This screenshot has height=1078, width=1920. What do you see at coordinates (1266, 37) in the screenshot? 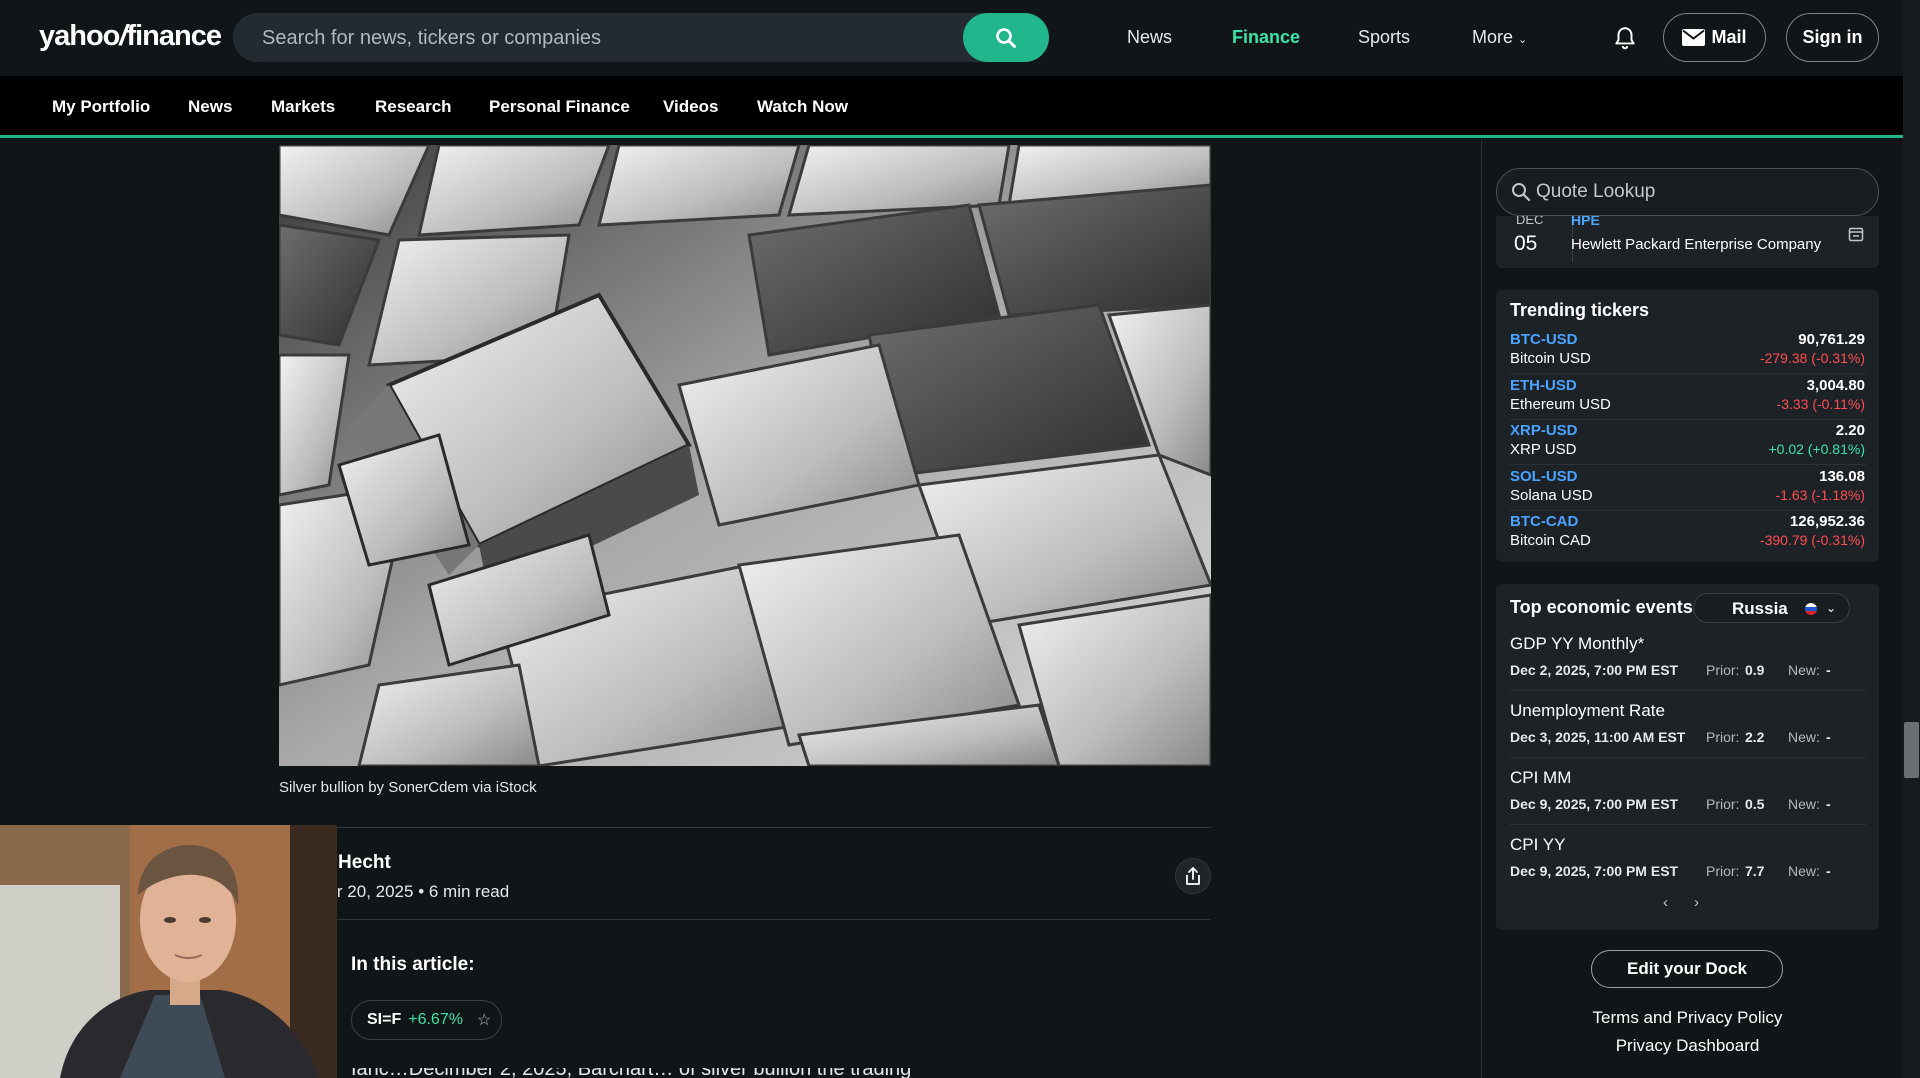
I see `nav-finance: Finance` at bounding box center [1266, 37].